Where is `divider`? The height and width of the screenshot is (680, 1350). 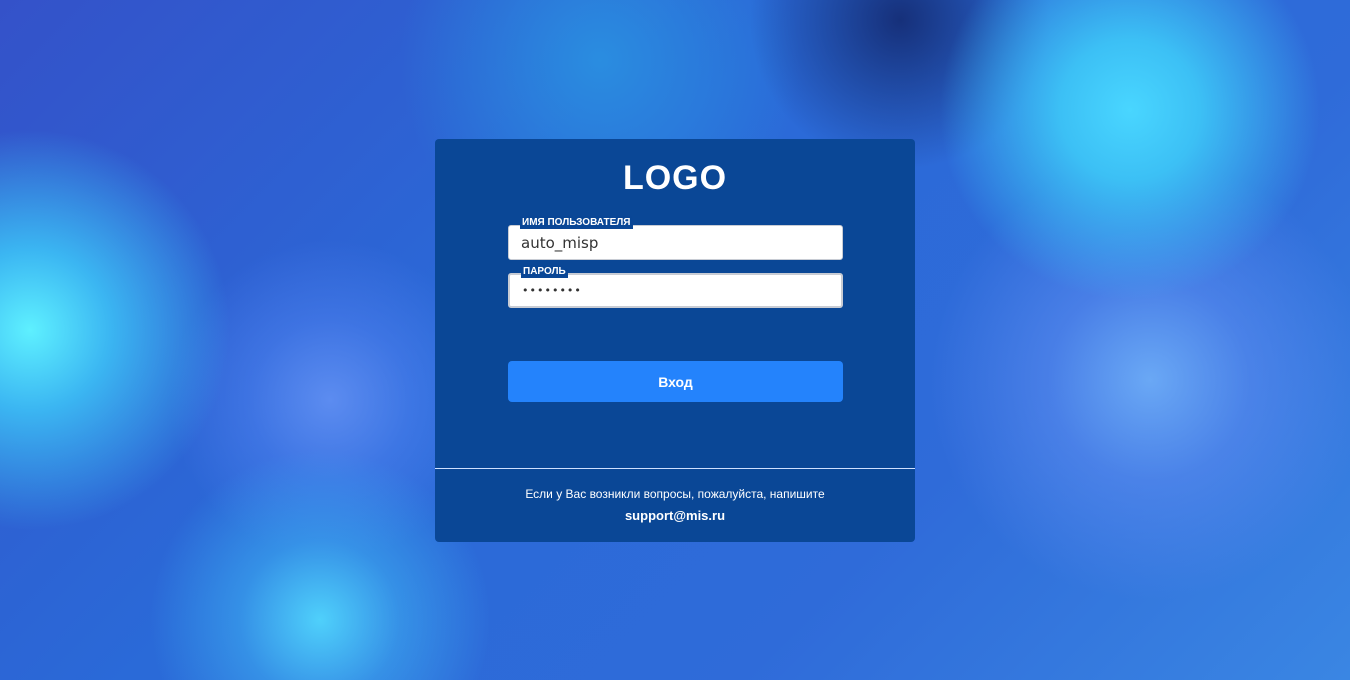
divider is located at coordinates (675, 468).